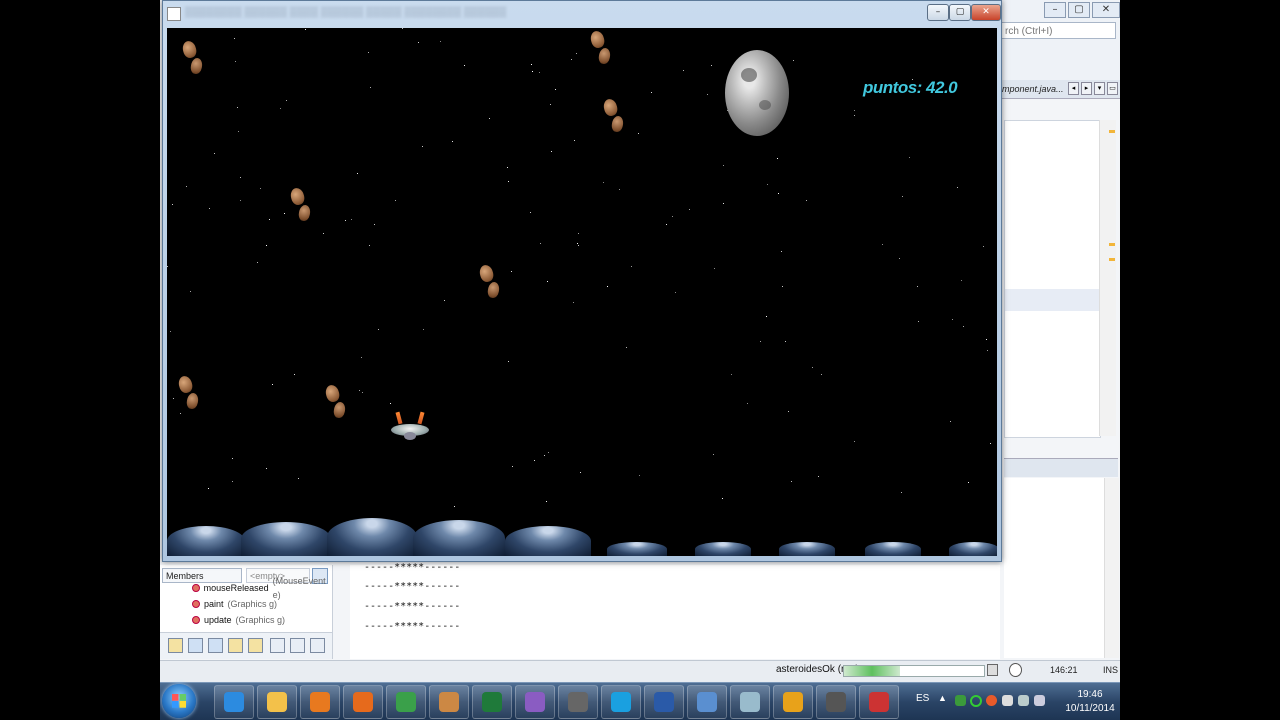 The height and width of the screenshot is (720, 1280). What do you see at coordinates (195, 645) in the screenshot?
I see `fields-icon` at bounding box center [195, 645].